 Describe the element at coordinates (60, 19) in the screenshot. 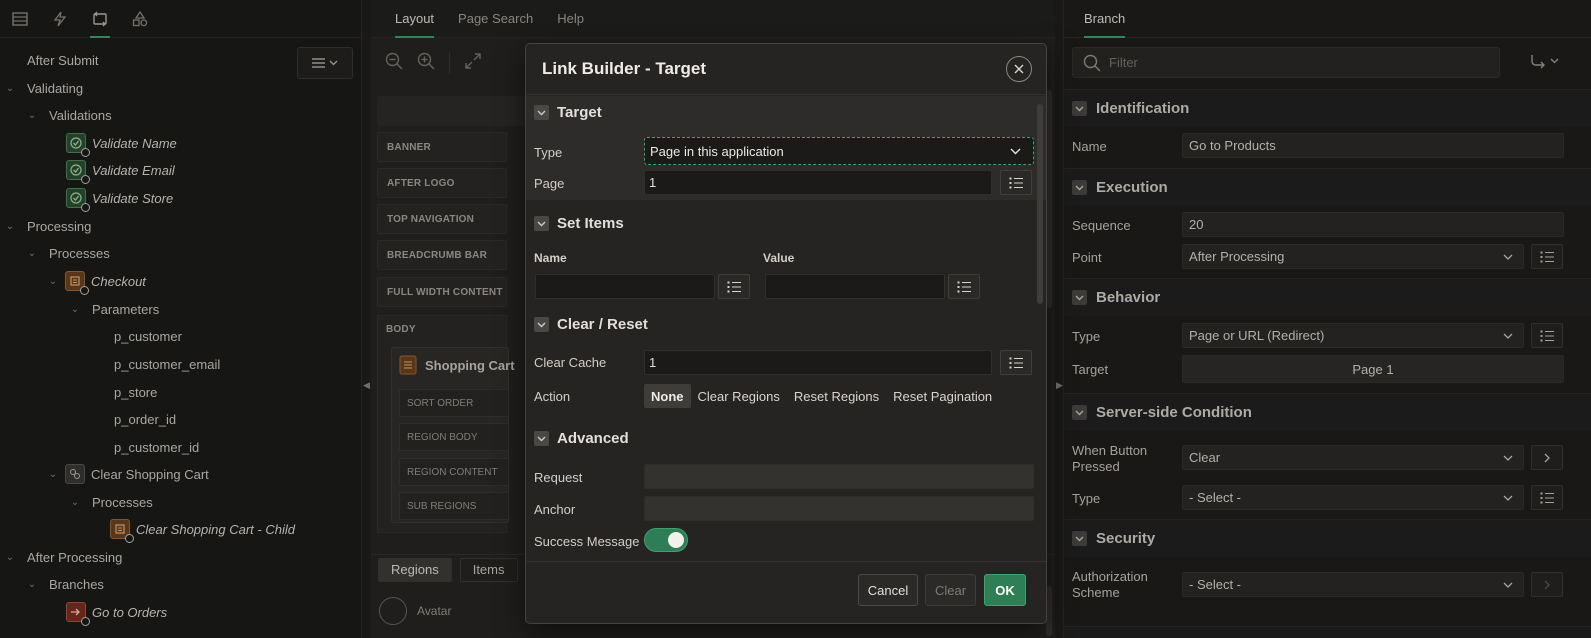

I see `lightning-icon` at that location.